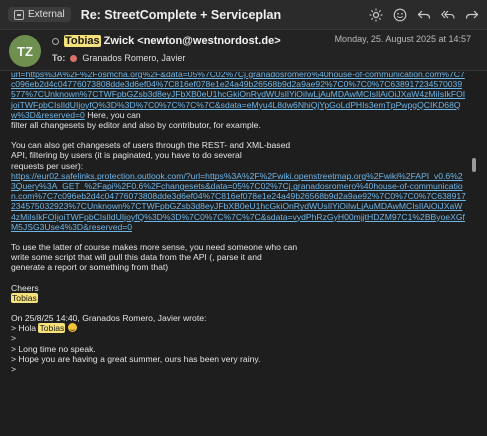  Describe the element at coordinates (53, 348) in the screenshot. I see `quote-line1: > Long time no speak.` at that location.